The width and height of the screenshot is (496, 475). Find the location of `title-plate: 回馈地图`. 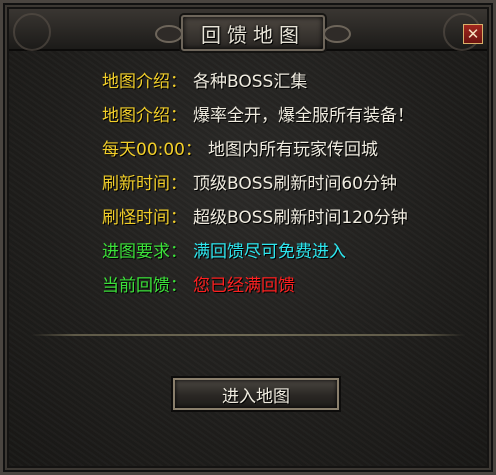

title-plate: 回馈地图 is located at coordinates (253, 33).